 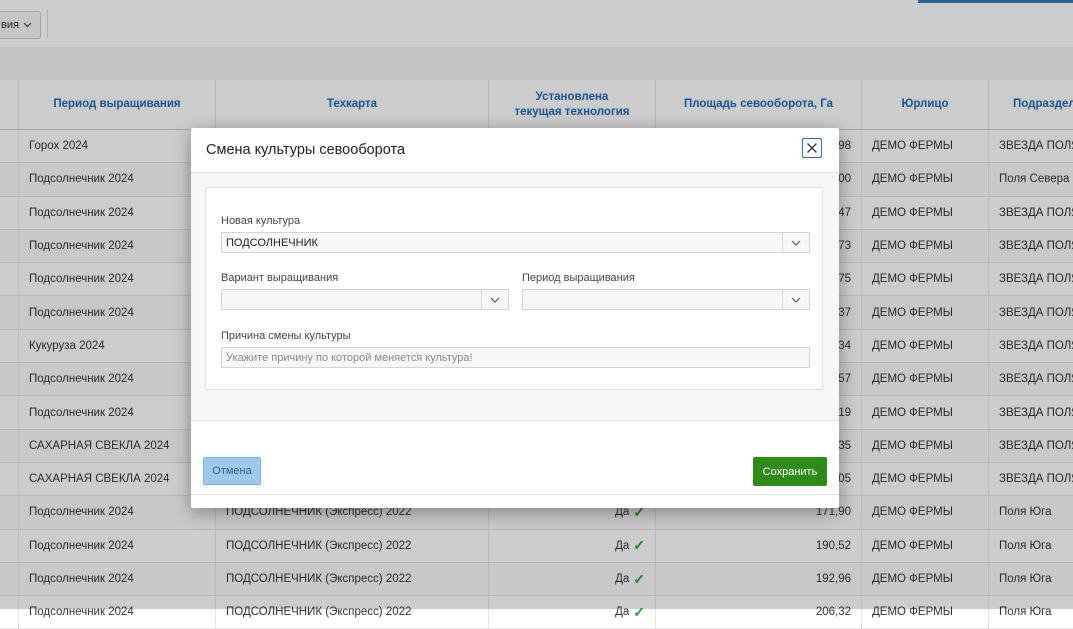 I want to click on new-culture-select: ПОДСОЛНЕЧНИК, so click(x=515, y=242).